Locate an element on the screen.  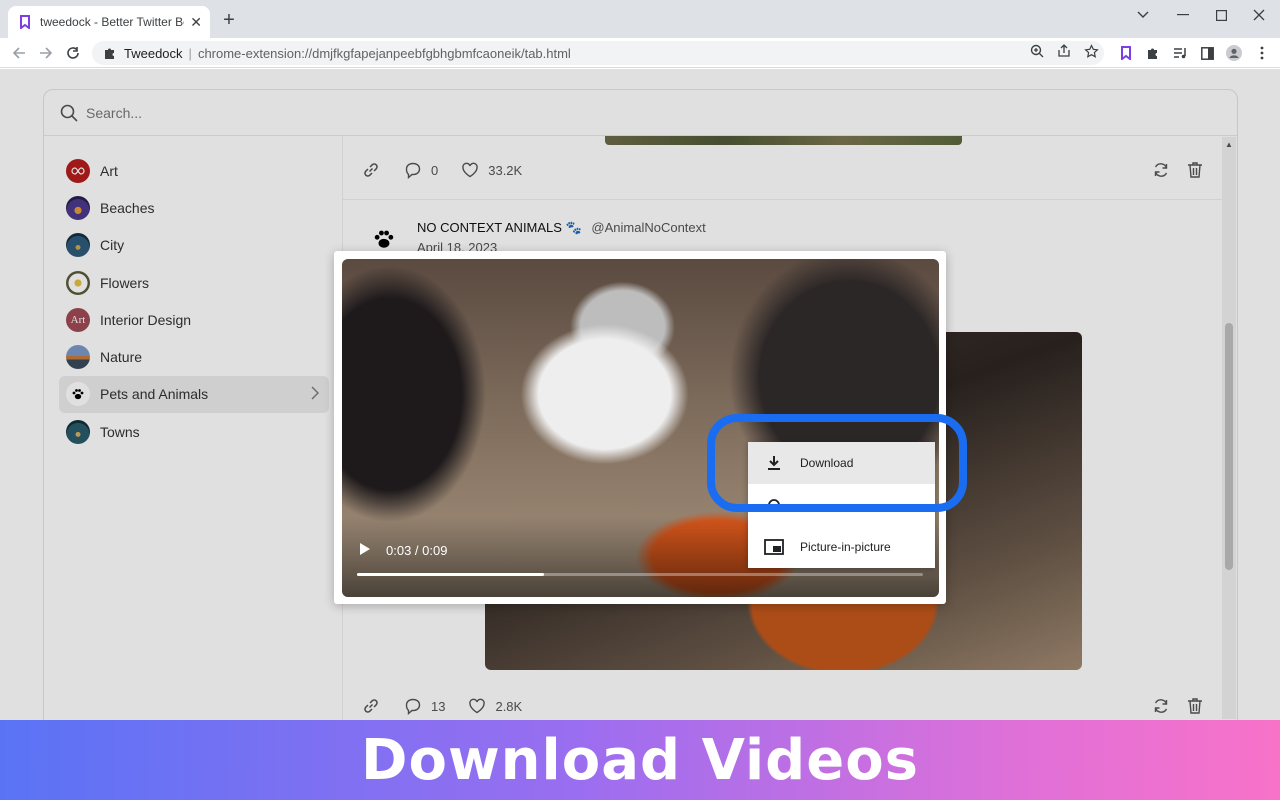
maximize-window-button is located at coordinates (1221, 15).